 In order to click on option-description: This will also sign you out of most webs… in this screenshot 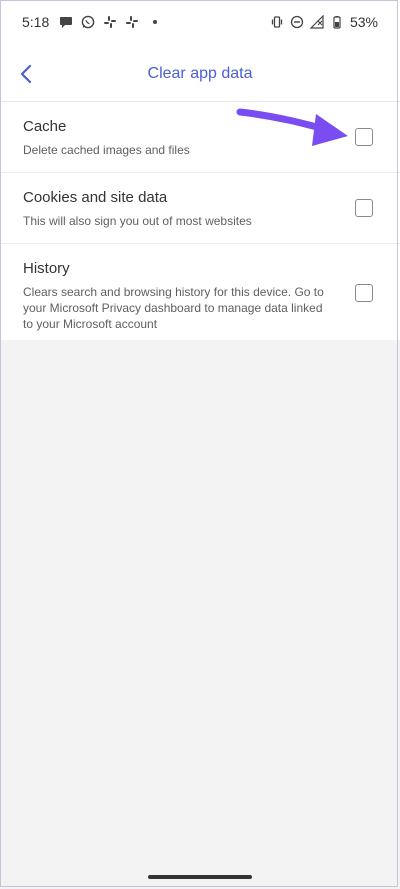, I will do `click(137, 221)`.